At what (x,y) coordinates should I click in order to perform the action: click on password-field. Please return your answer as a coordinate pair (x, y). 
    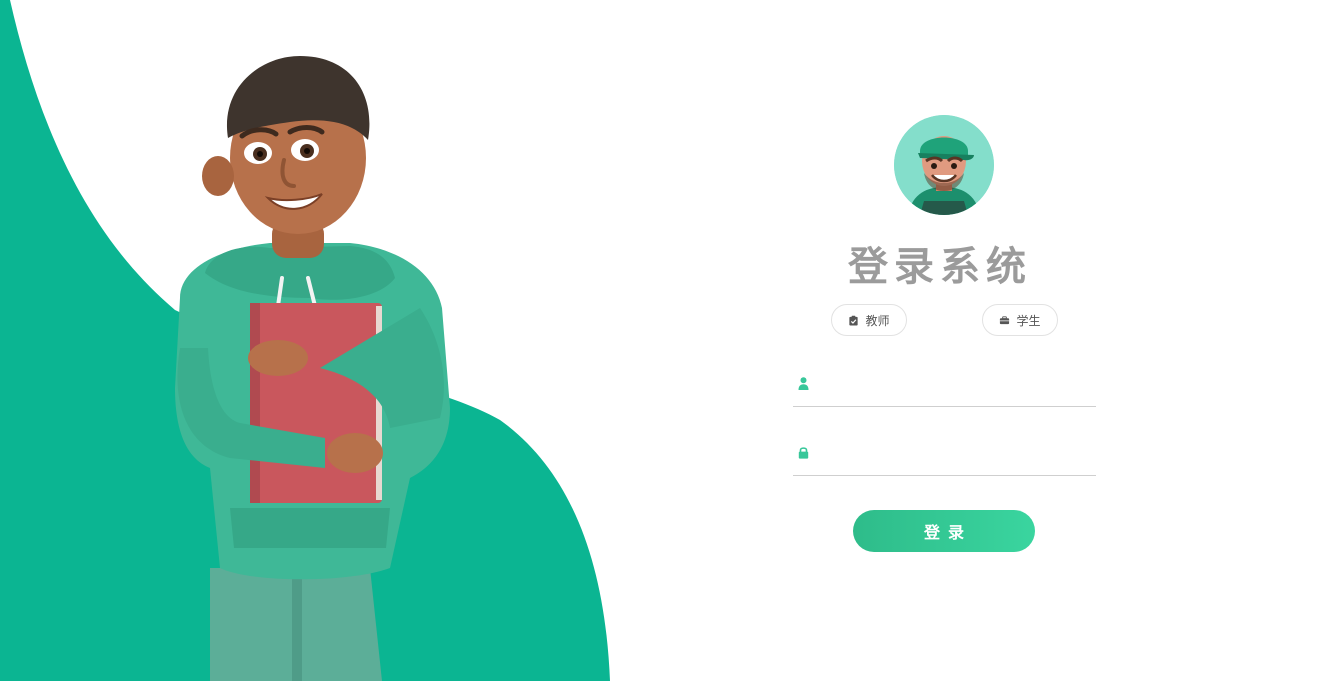
    Looking at the image, I should click on (944, 455).